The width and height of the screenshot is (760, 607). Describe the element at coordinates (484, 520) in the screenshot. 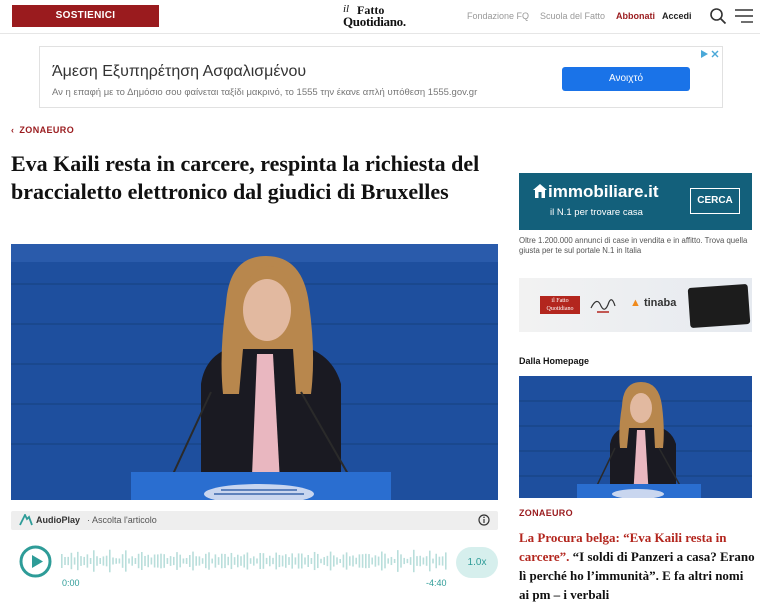

I see `info-icon` at that location.